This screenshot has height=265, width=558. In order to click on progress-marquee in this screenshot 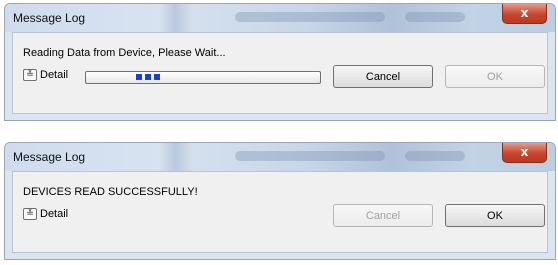, I will do `click(148, 77)`.